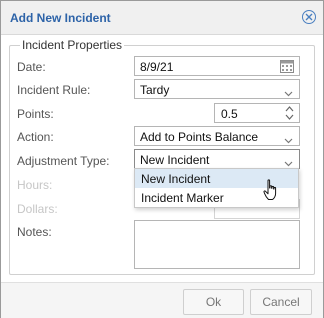 The height and width of the screenshot is (318, 324). What do you see at coordinates (271, 191) in the screenshot?
I see `hand-pointer-icon` at bounding box center [271, 191].